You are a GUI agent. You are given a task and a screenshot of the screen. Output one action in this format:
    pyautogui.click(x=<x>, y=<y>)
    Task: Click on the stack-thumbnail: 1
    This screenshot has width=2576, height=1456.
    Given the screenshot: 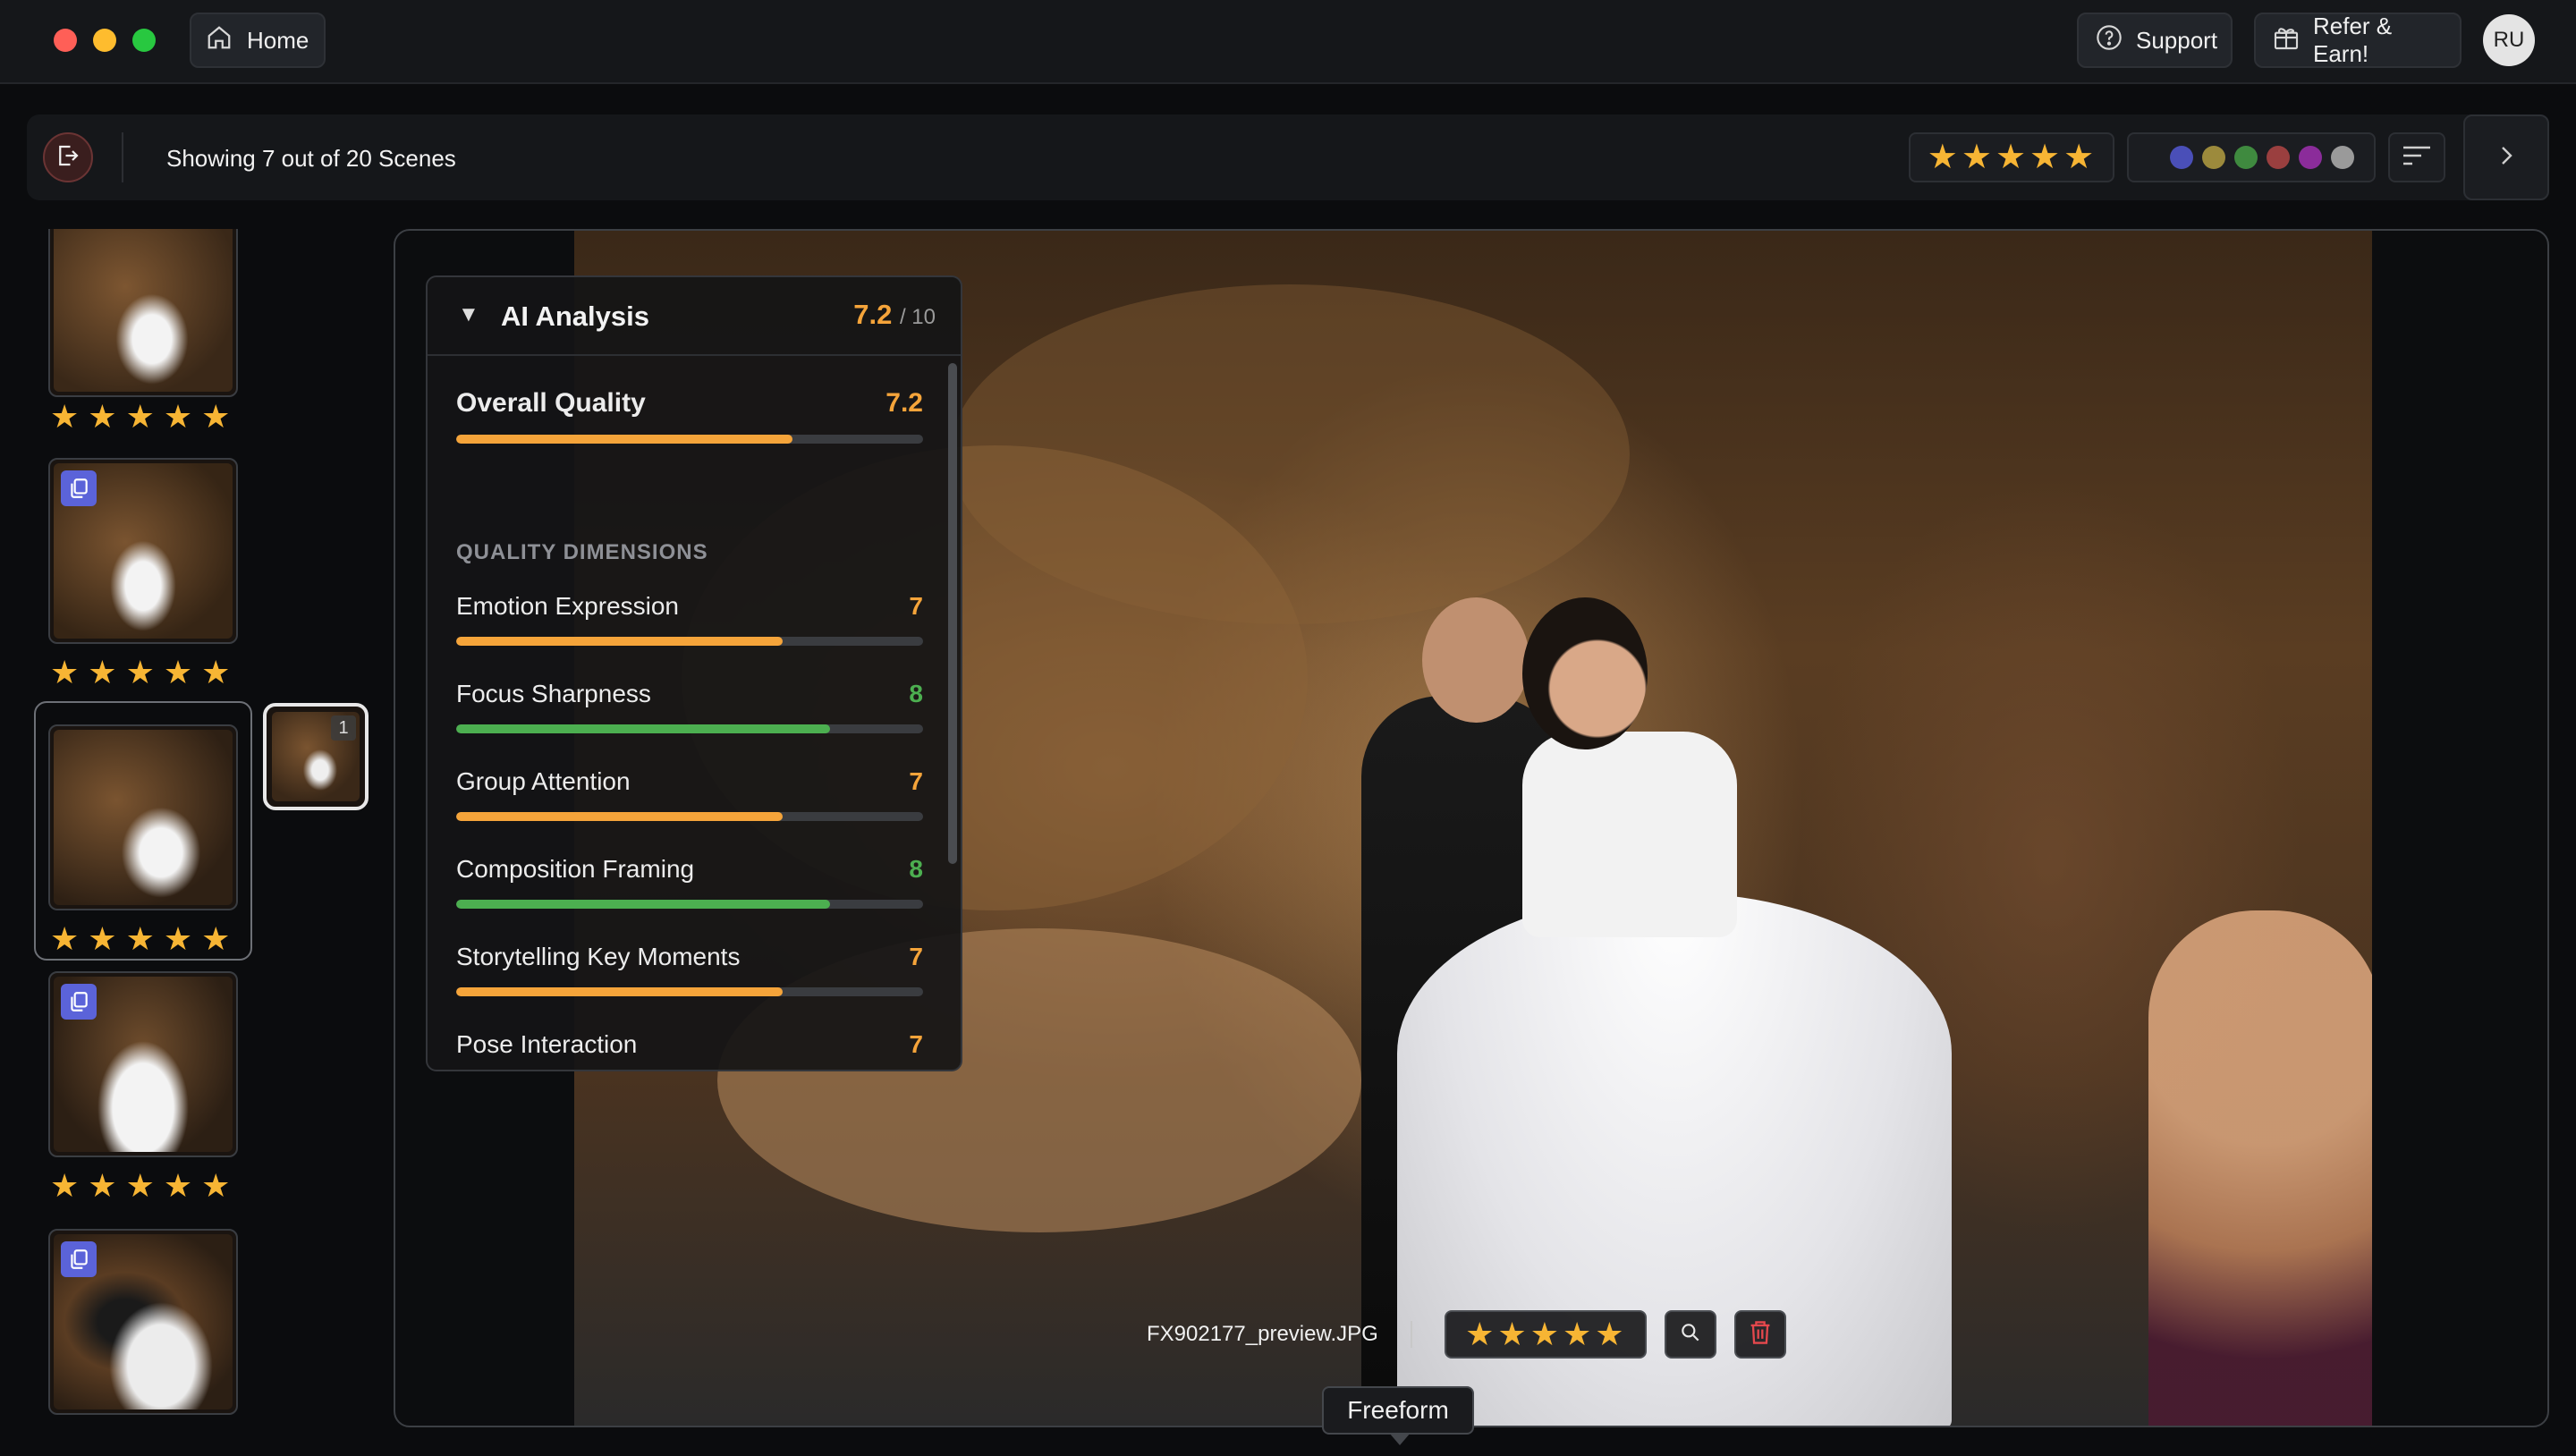 What is the action you would take?
    pyautogui.click(x=316, y=756)
    